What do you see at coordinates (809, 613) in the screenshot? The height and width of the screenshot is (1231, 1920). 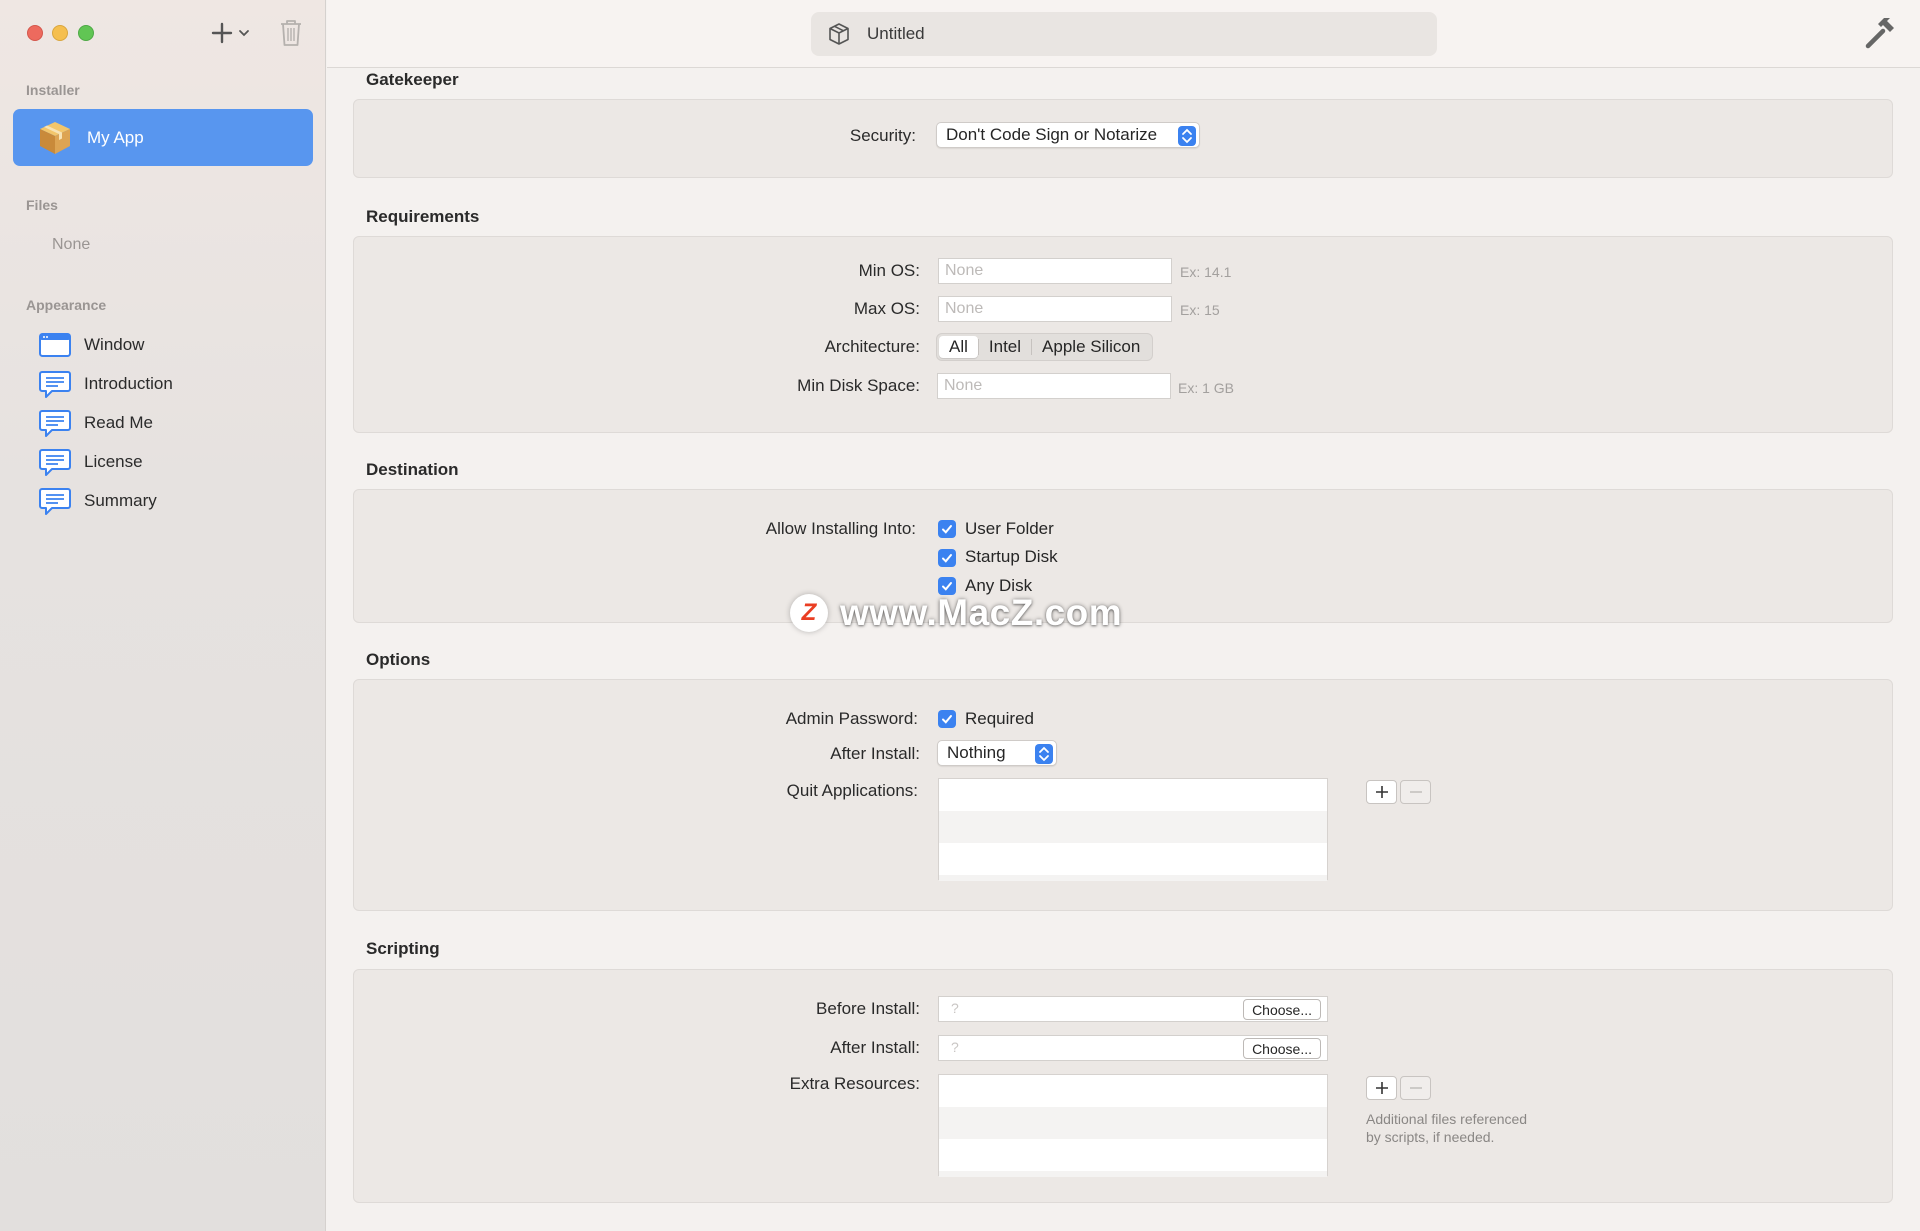 I see `watermark-badge: Z` at bounding box center [809, 613].